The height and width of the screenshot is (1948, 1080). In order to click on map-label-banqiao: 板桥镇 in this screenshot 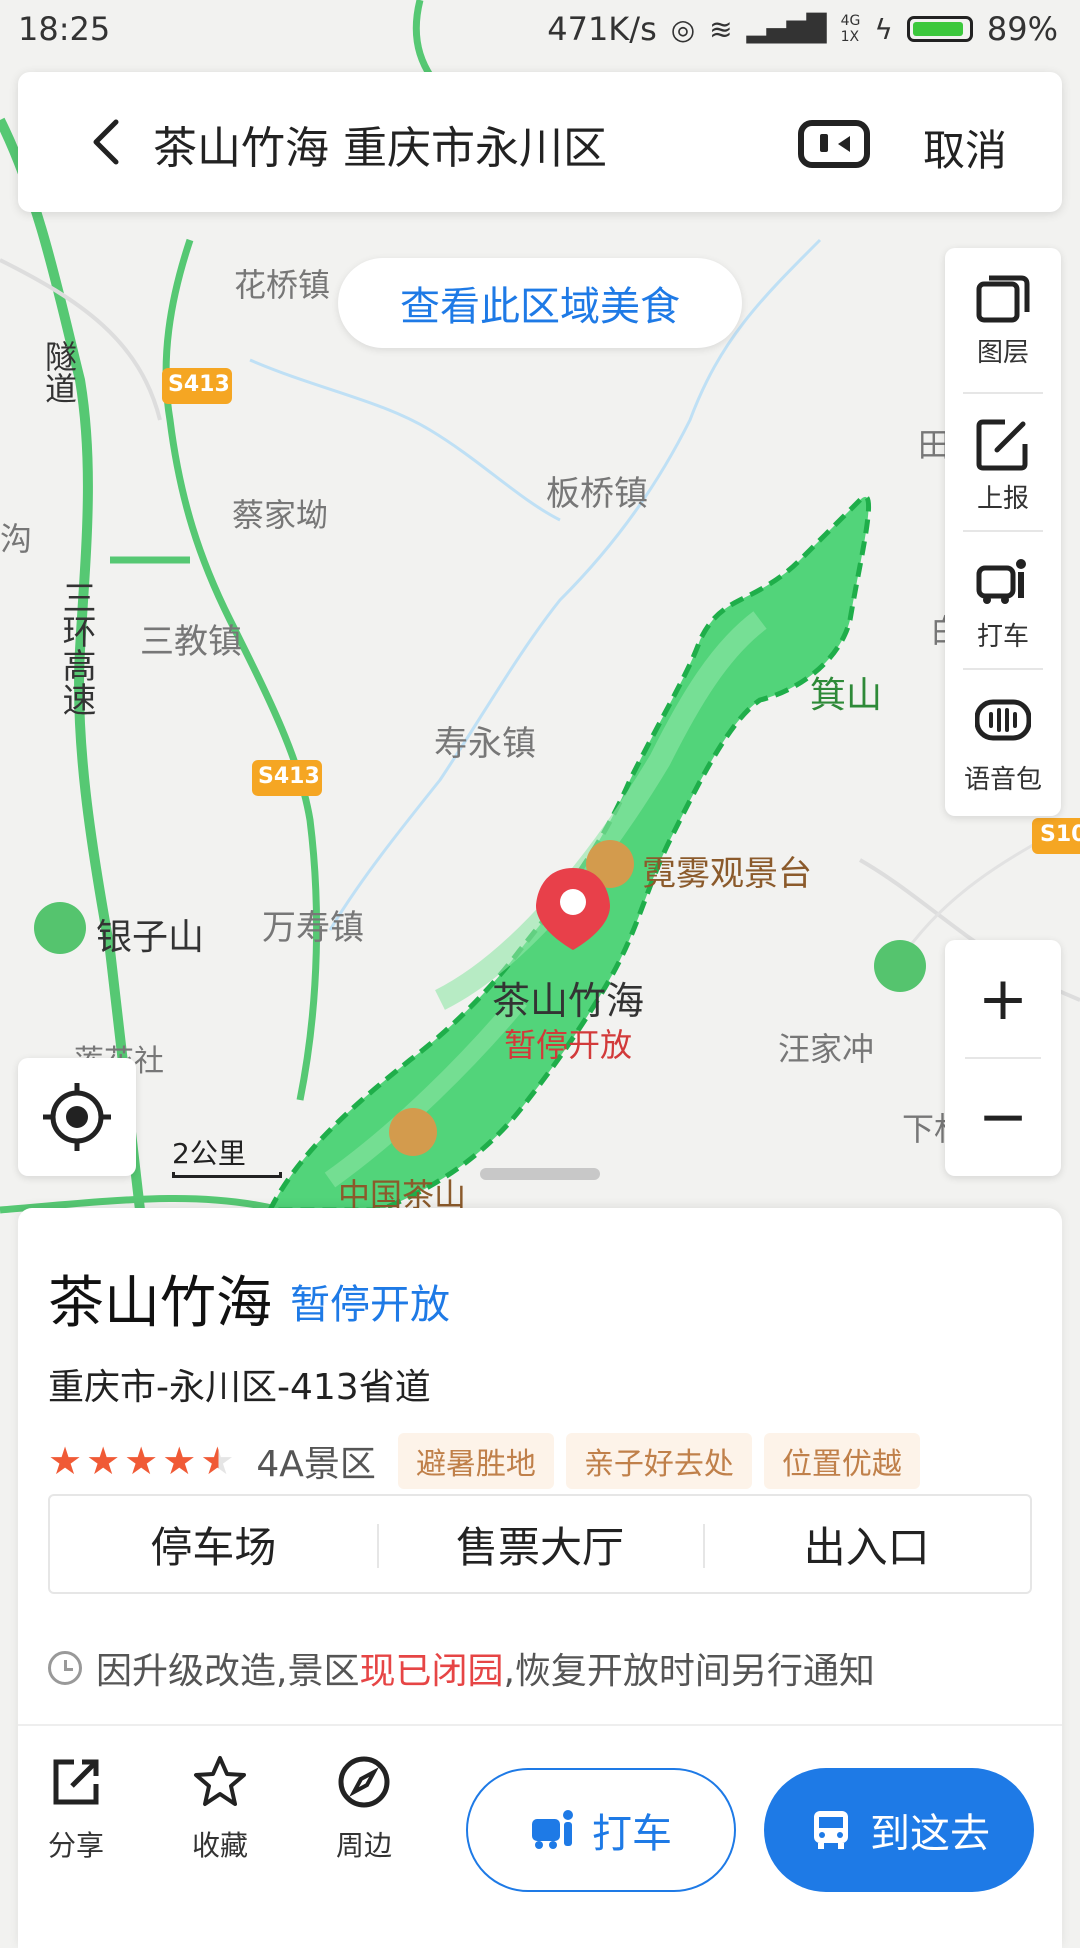, I will do `click(597, 494)`.